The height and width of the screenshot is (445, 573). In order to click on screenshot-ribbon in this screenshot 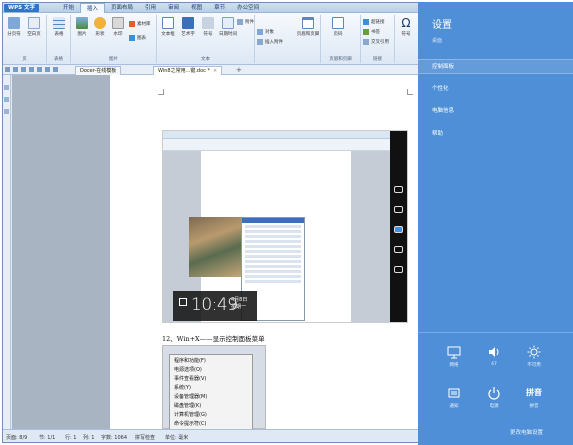, I will do `click(285, 145)`.